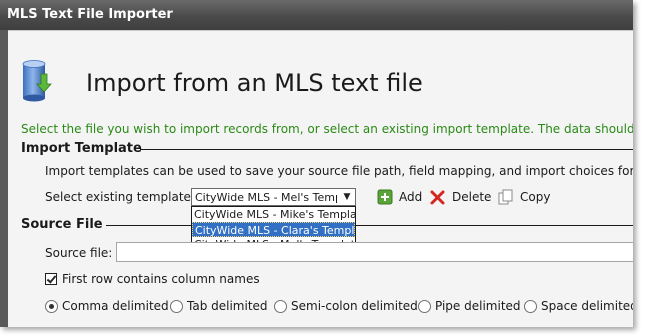 The height and width of the screenshot is (335, 645). I want to click on add-label: Add, so click(411, 197).